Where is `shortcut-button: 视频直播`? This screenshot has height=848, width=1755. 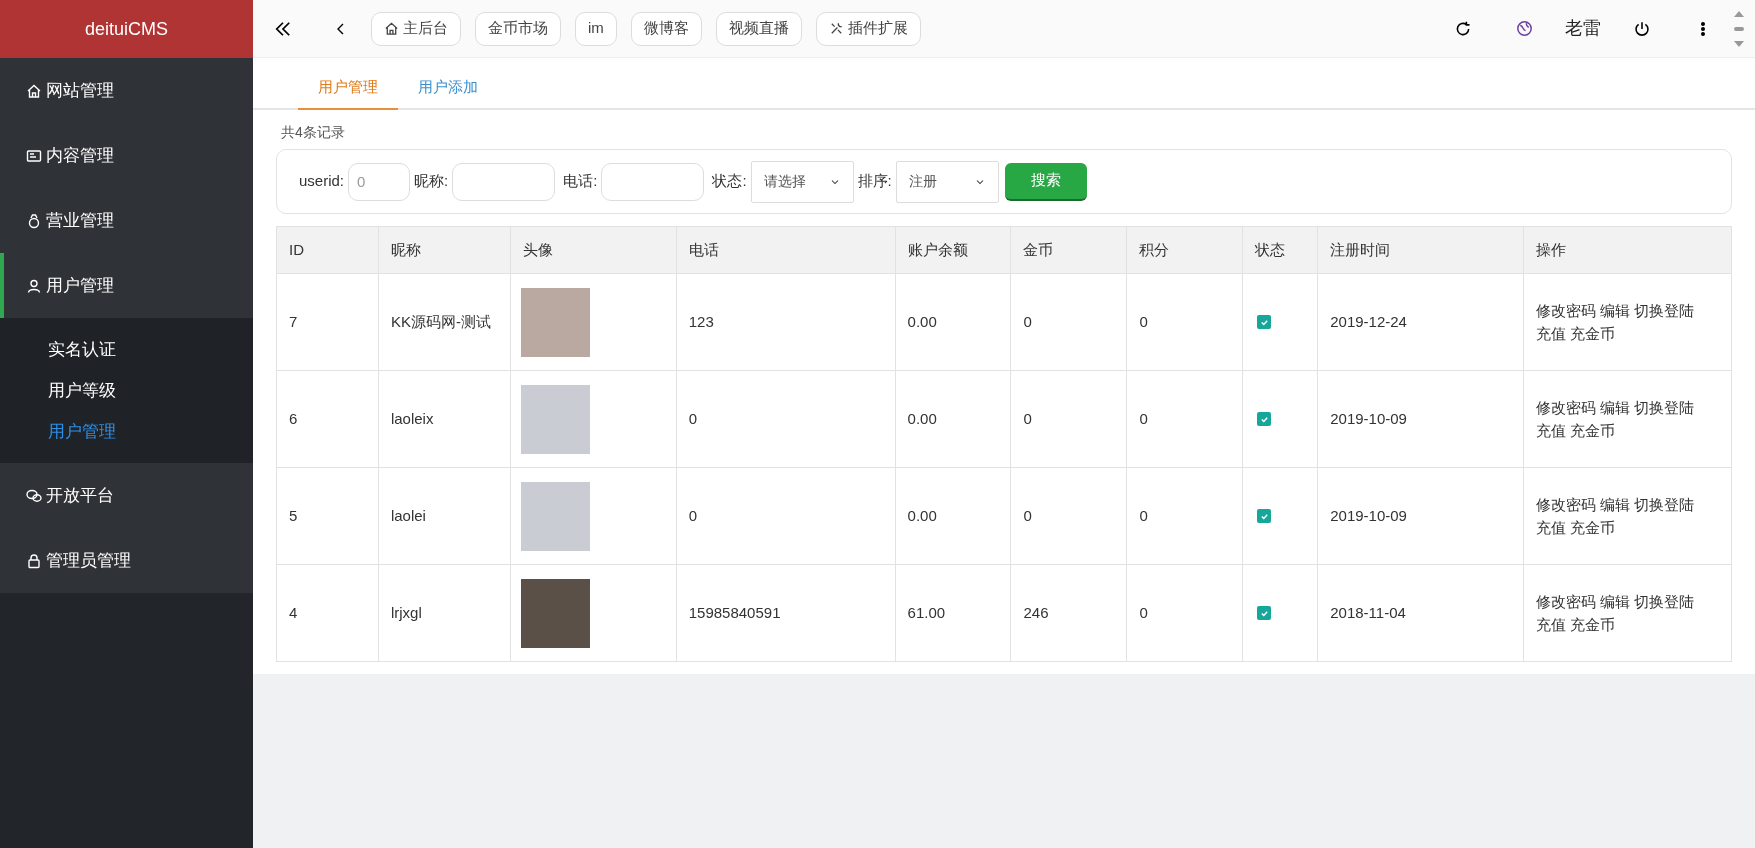
shortcut-button: 视频直播 is located at coordinates (758, 28).